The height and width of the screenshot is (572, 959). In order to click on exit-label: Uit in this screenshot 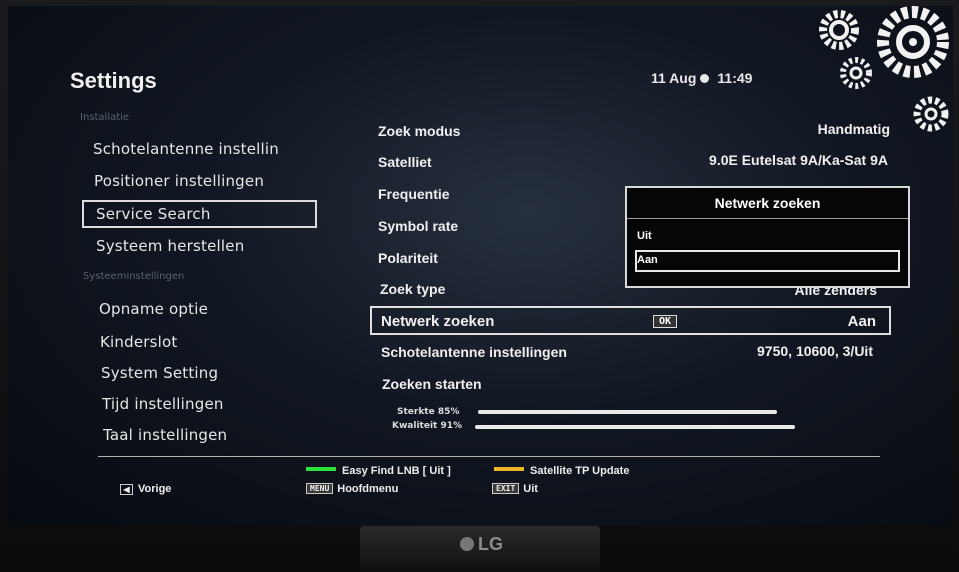, I will do `click(530, 489)`.